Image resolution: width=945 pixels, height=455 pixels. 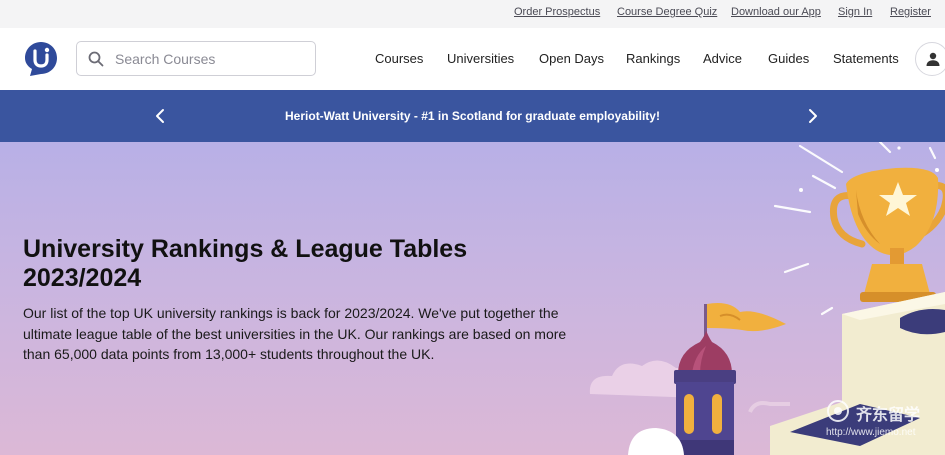 What do you see at coordinates (871, 432) in the screenshot?
I see `watermark-url: http://www.jiemo.net` at bounding box center [871, 432].